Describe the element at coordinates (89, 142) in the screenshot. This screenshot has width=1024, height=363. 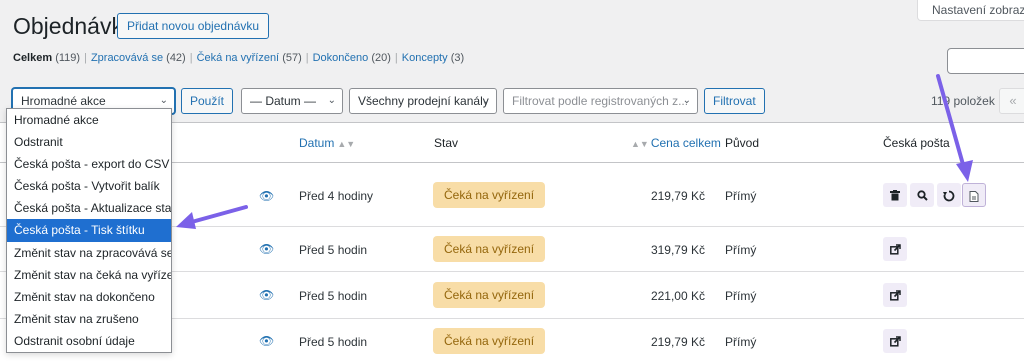
I see `bulk-option-delete: Odstranit` at that location.